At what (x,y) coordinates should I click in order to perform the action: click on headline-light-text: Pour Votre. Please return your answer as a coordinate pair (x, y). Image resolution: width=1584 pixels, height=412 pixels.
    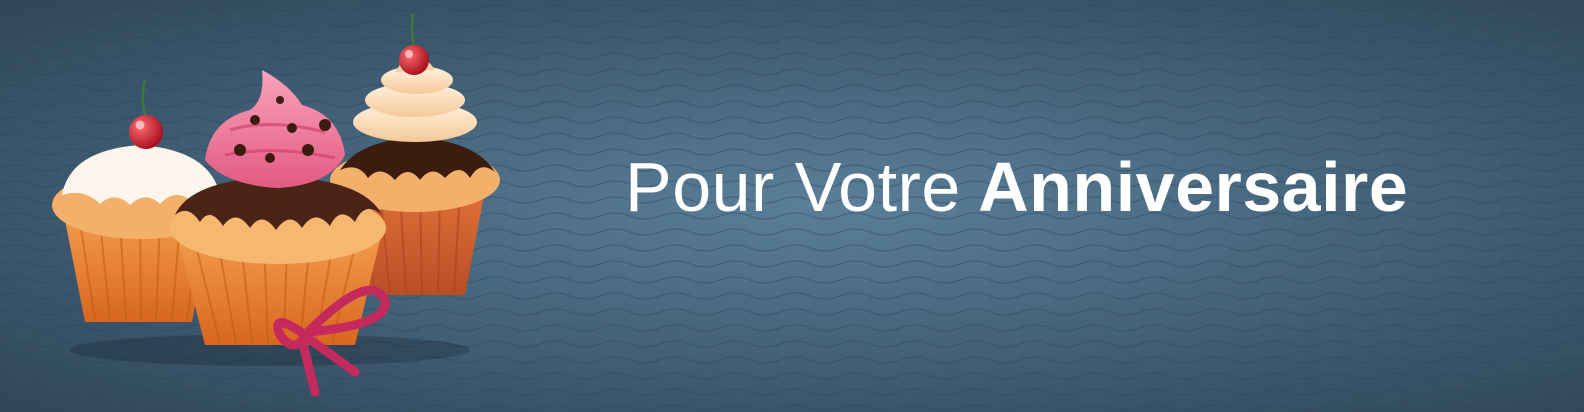
    Looking at the image, I should click on (793, 187).